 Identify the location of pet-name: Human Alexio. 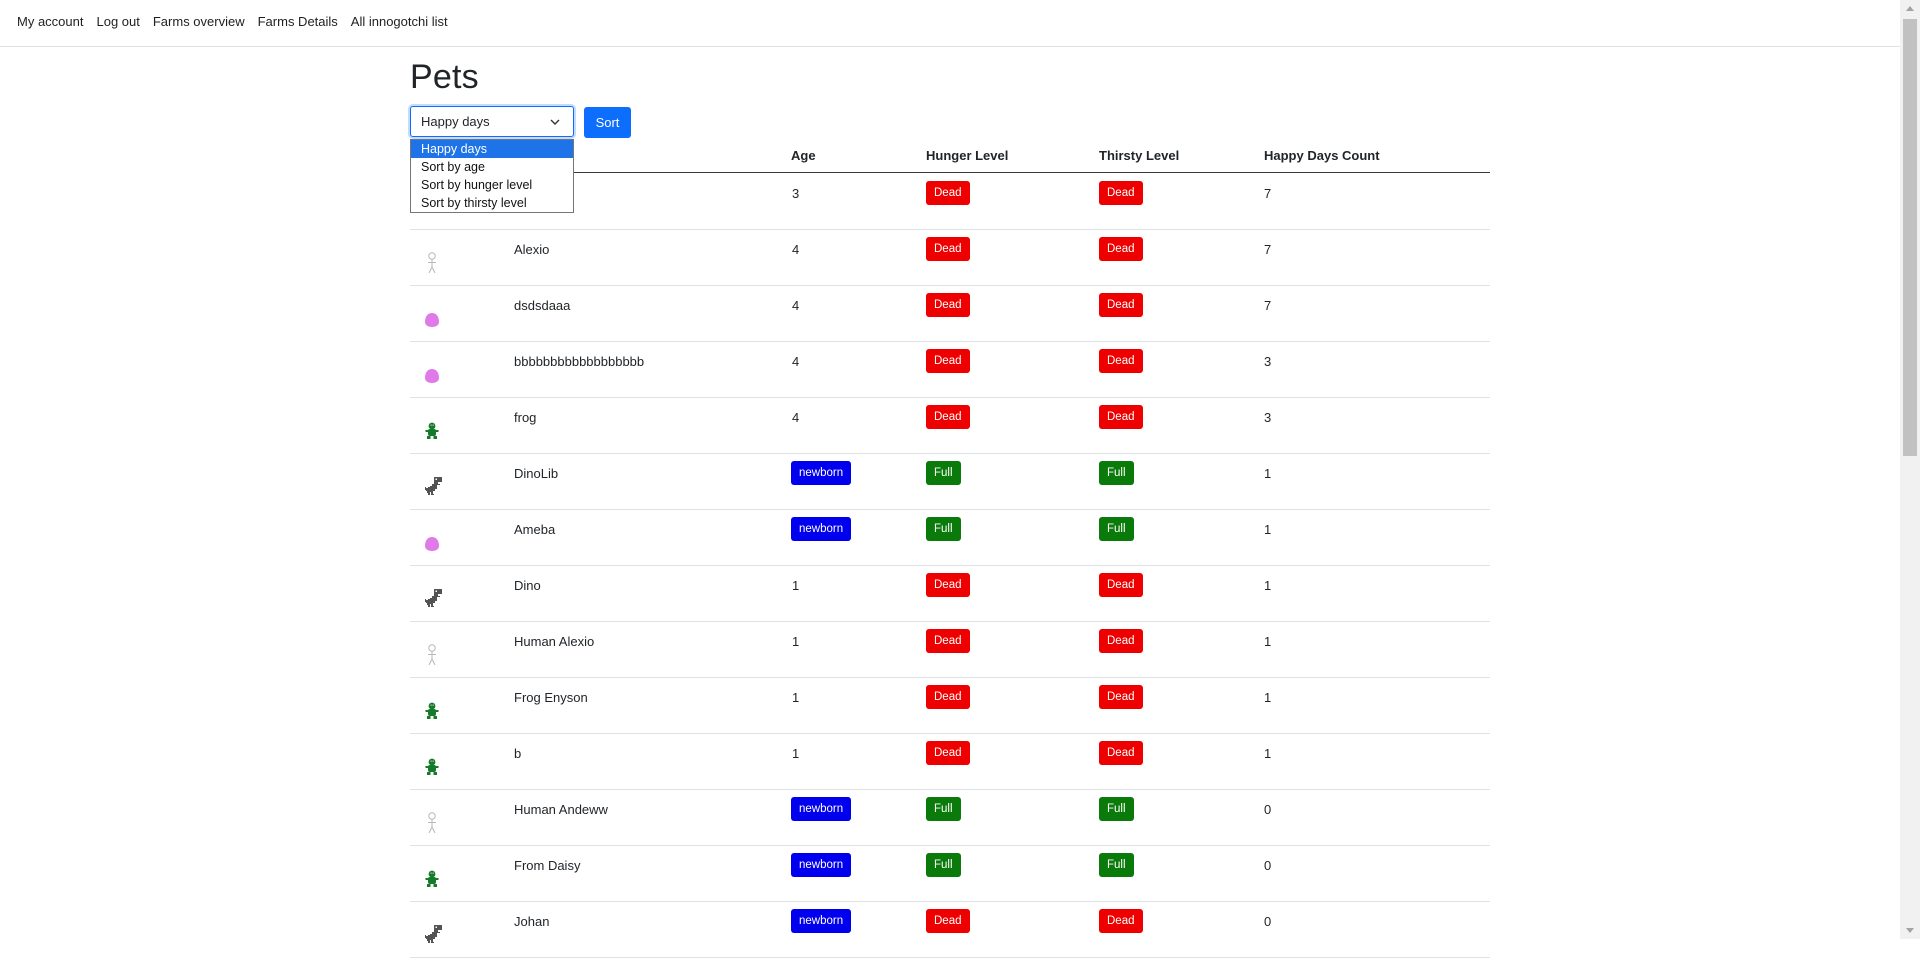
(554, 641).